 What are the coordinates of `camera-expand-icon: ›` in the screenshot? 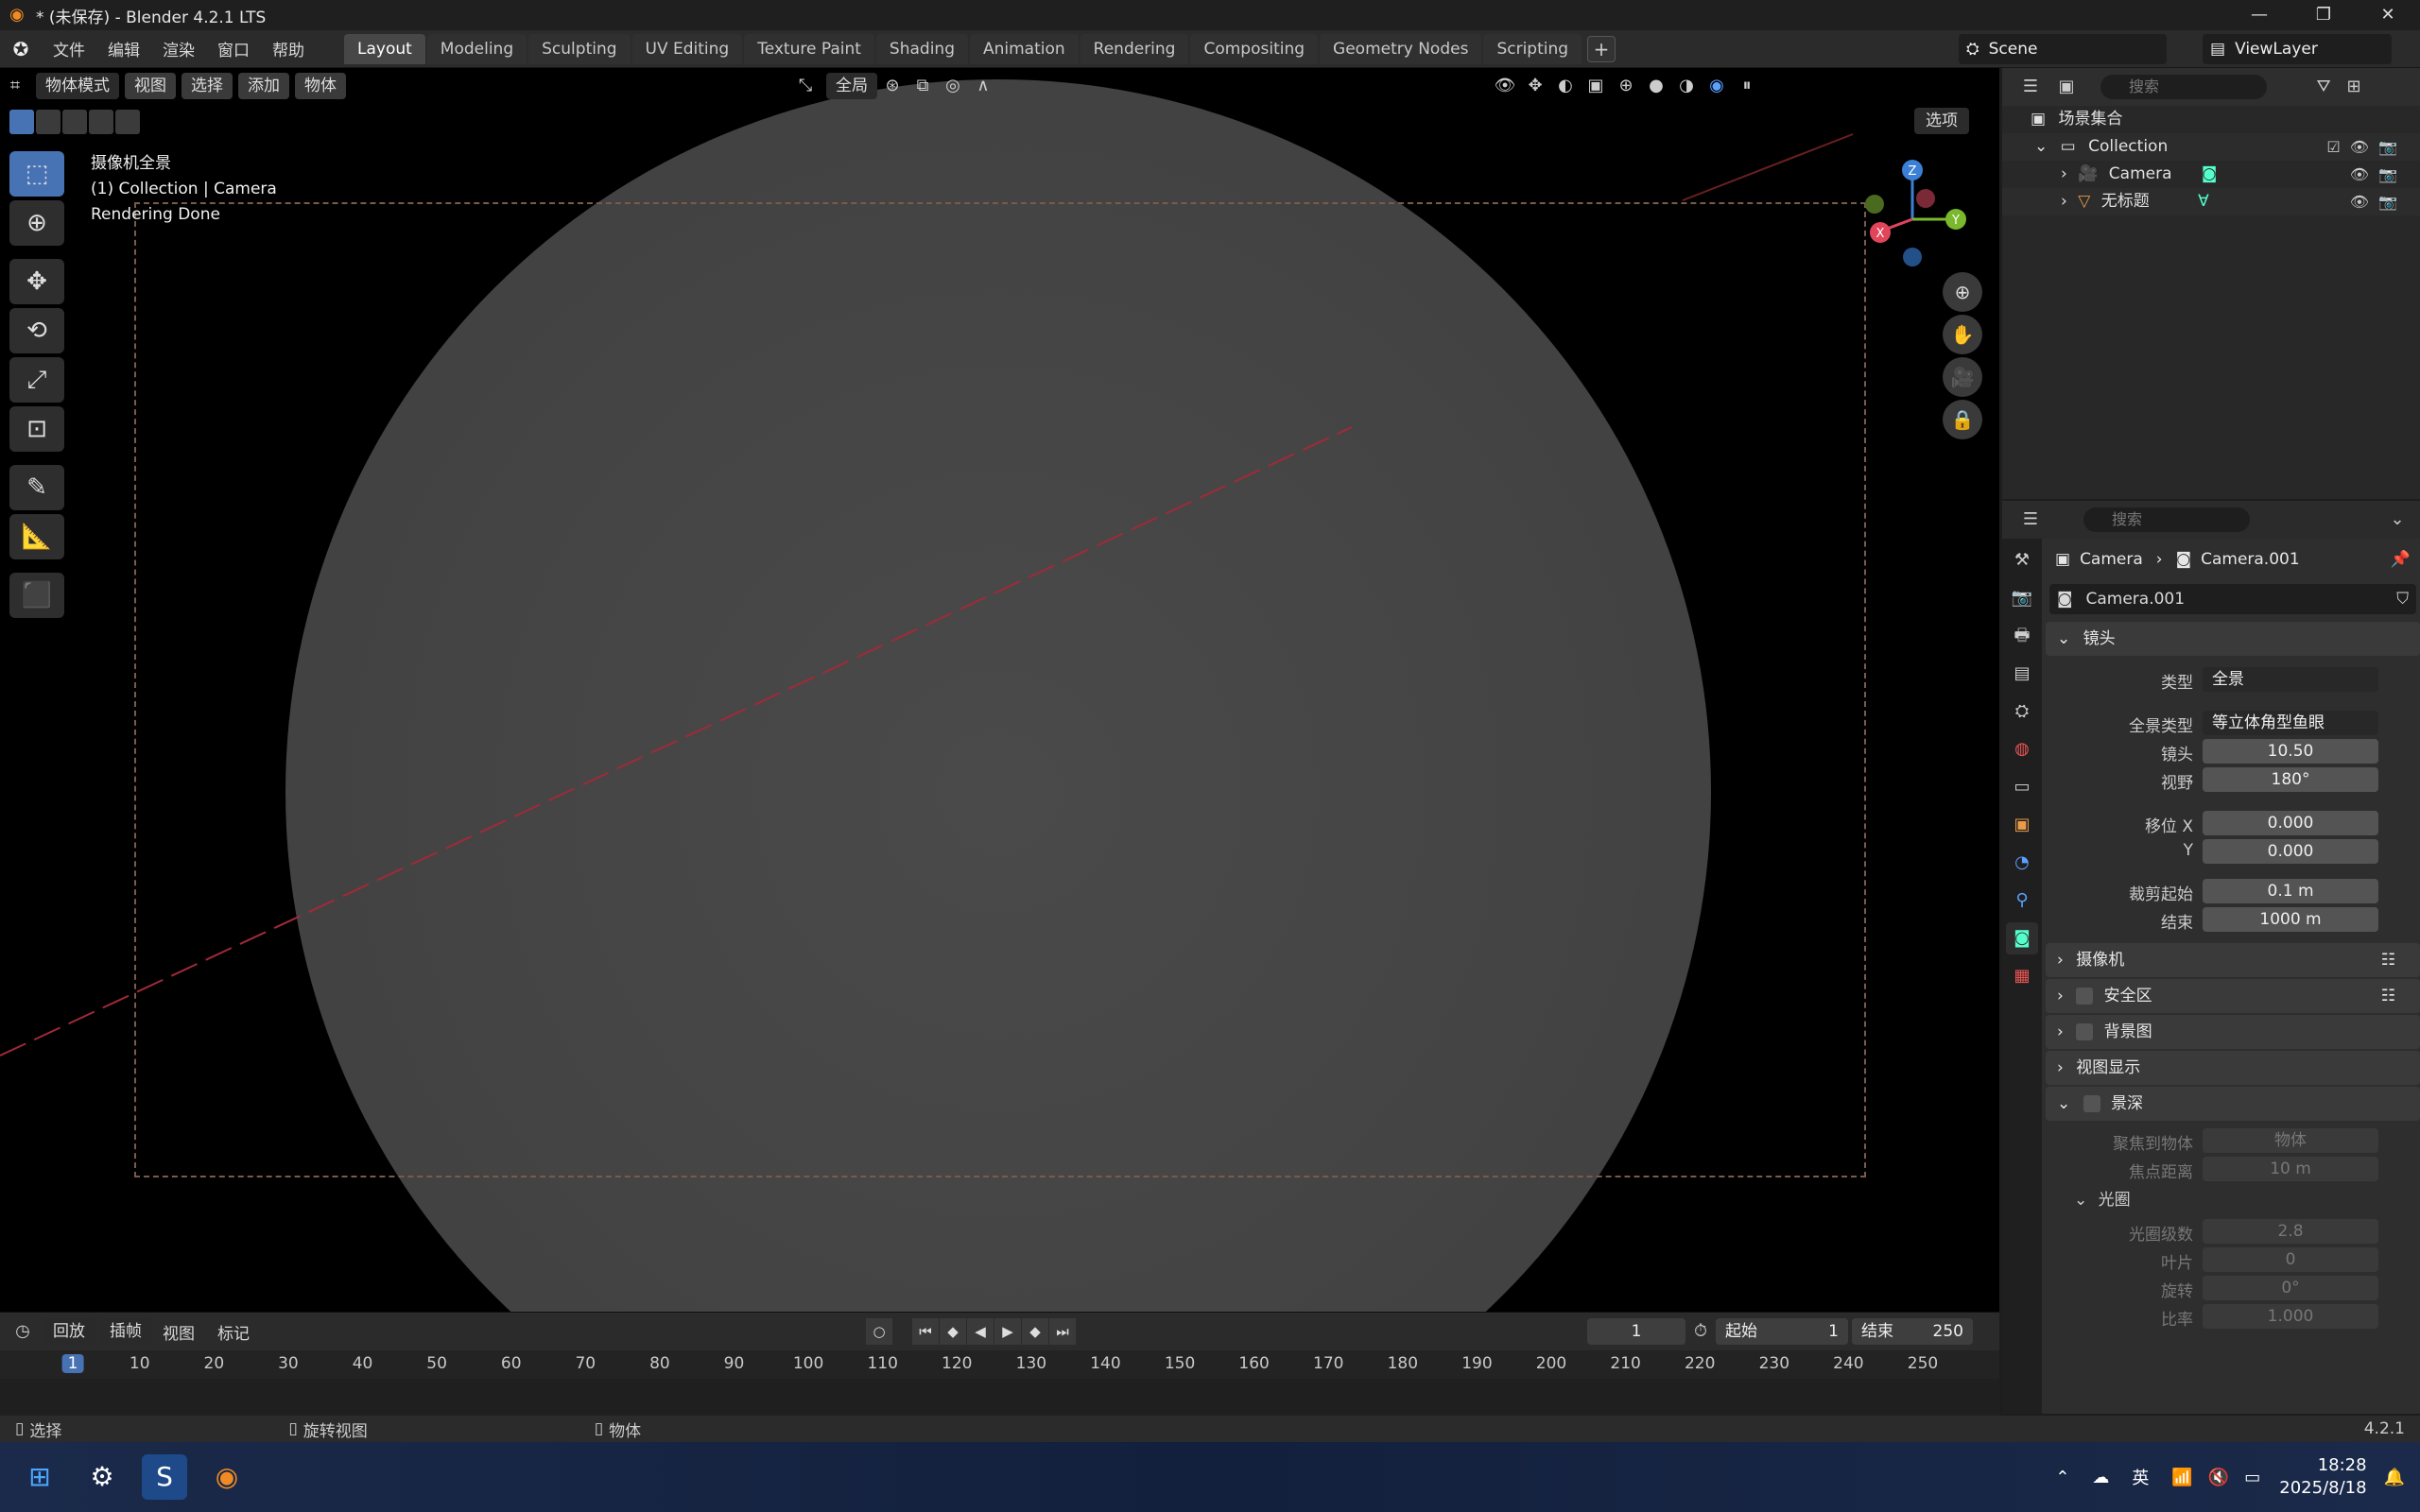 It's located at (2064, 173).